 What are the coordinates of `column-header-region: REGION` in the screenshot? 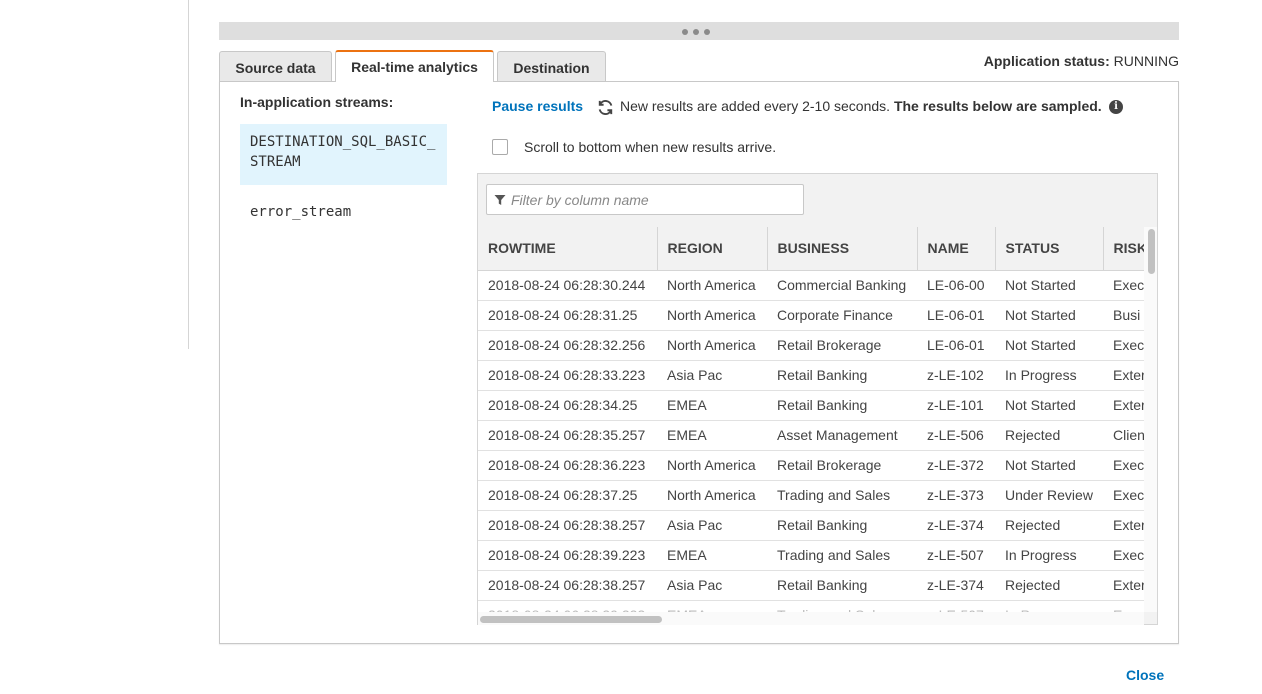 It's located at (712, 249).